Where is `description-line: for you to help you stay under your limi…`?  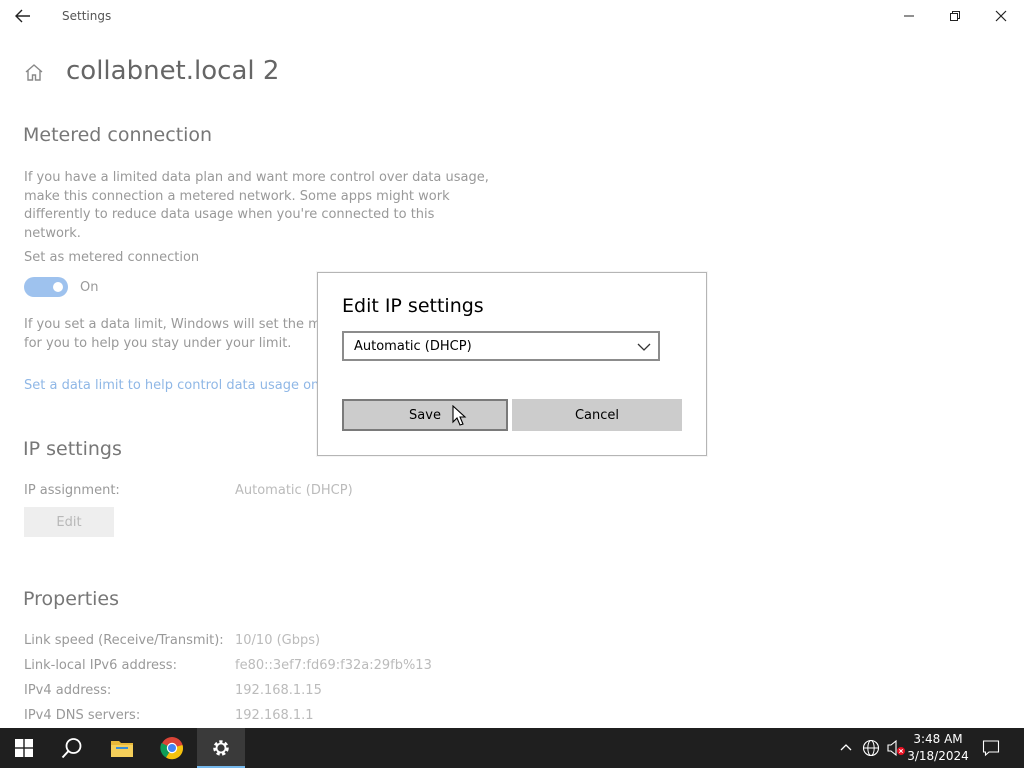
description-line: for you to help you stay under your limi… is located at coordinates (158, 343).